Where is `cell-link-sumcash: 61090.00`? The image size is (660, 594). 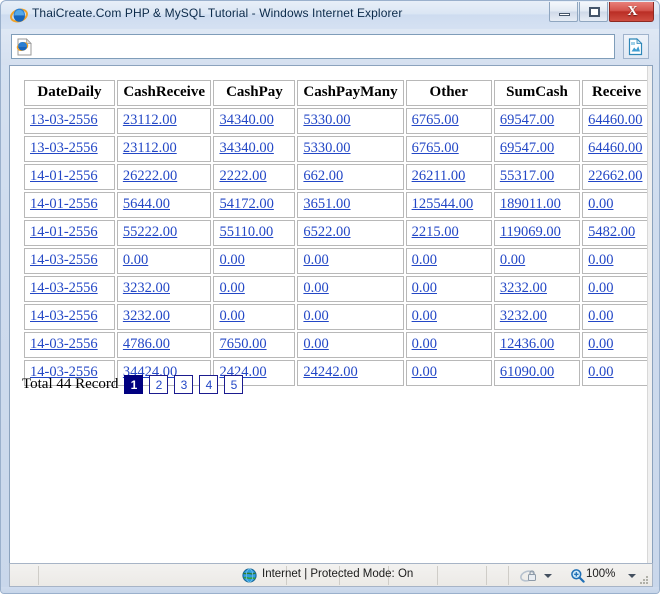
cell-link-sumcash: 61090.00 is located at coordinates (527, 372).